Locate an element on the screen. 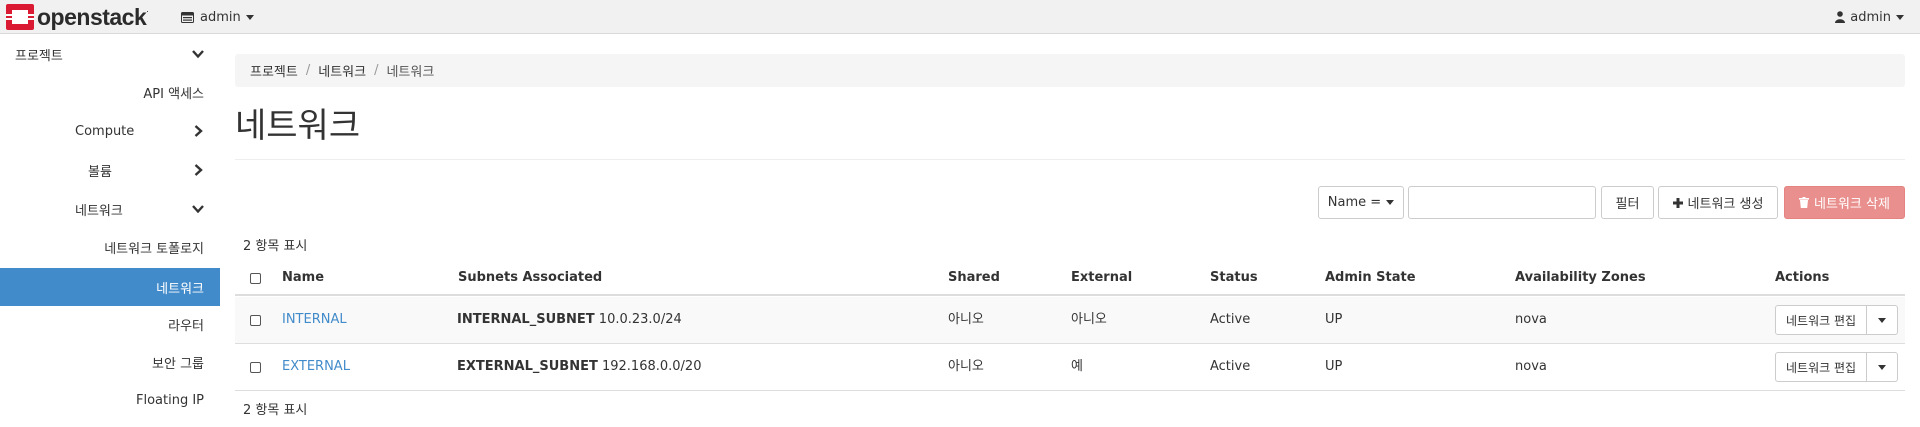  openstack-logo-icon is located at coordinates (20, 17).